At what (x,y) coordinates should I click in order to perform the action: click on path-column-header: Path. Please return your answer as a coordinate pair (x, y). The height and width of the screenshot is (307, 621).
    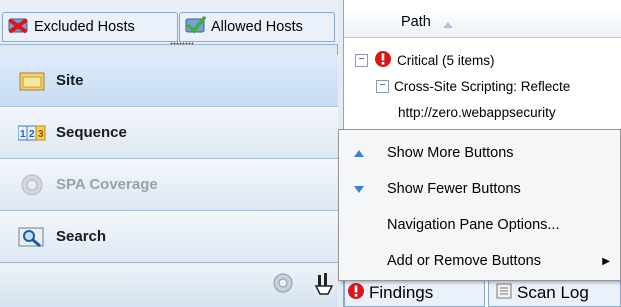
    Looking at the image, I should click on (482, 23).